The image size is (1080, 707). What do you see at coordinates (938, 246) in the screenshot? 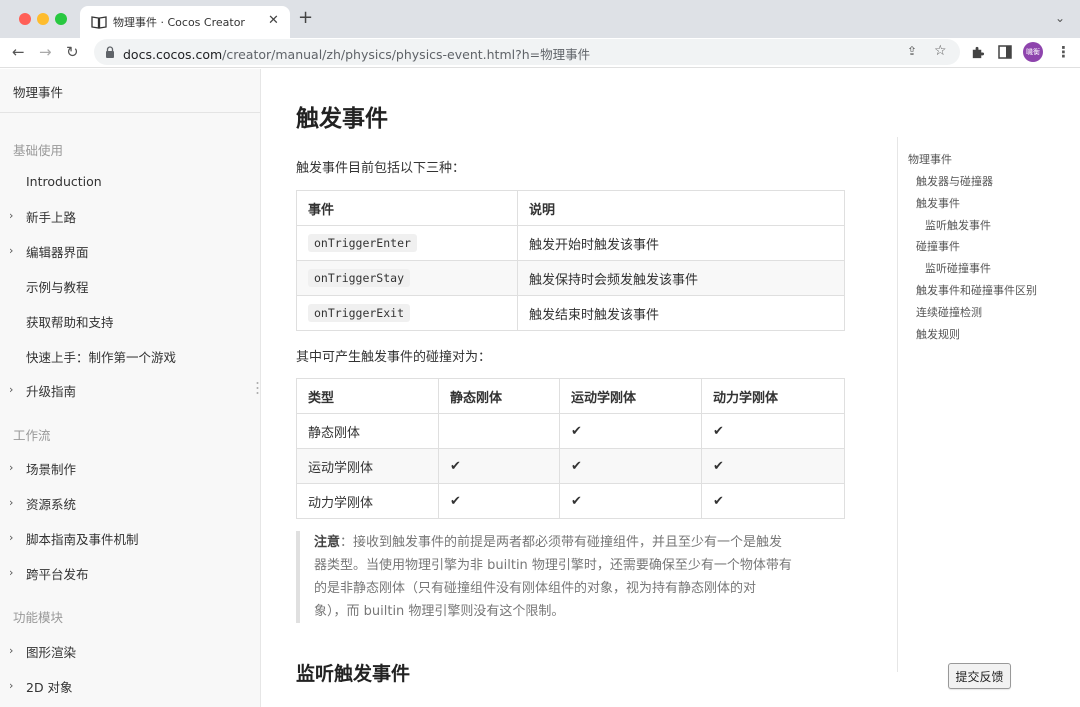
I see `toc-item: 碰撞事件` at bounding box center [938, 246].